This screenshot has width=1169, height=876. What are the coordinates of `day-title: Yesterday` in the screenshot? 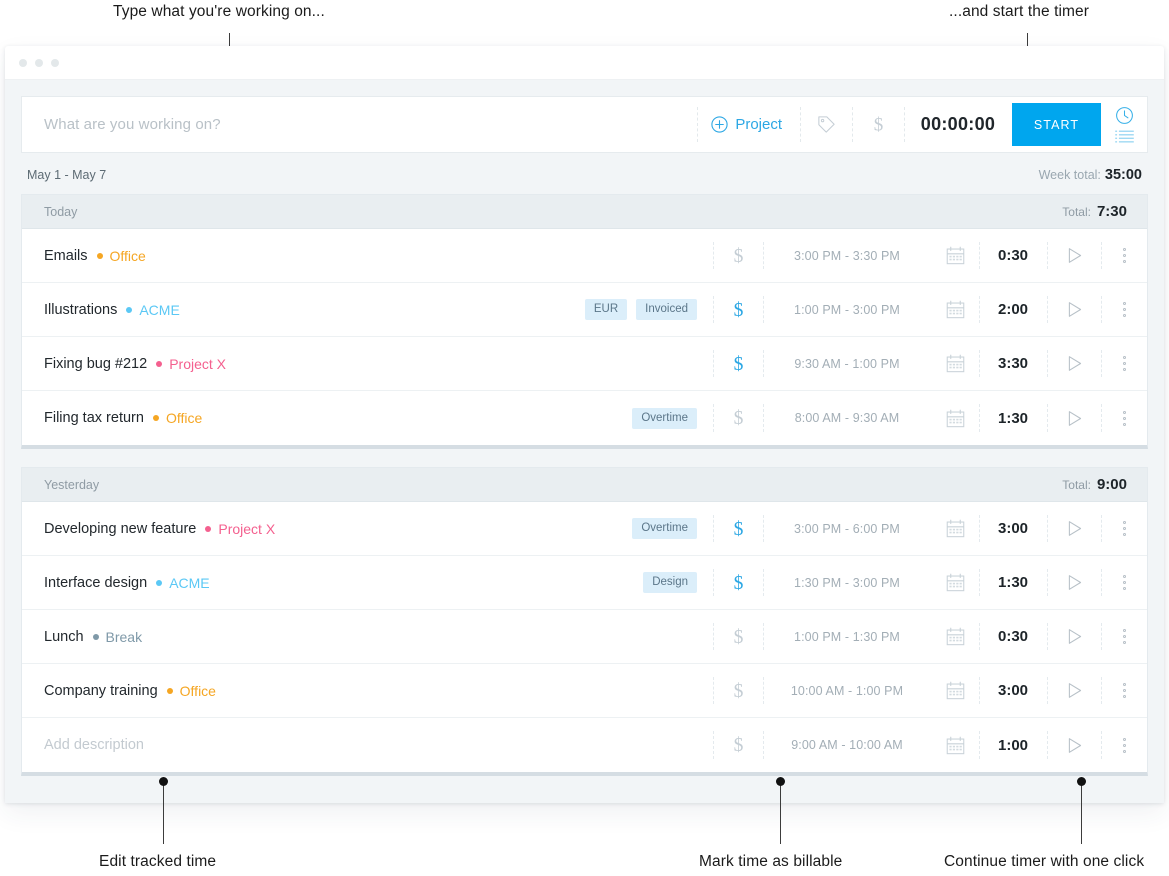 It's located at (72, 484).